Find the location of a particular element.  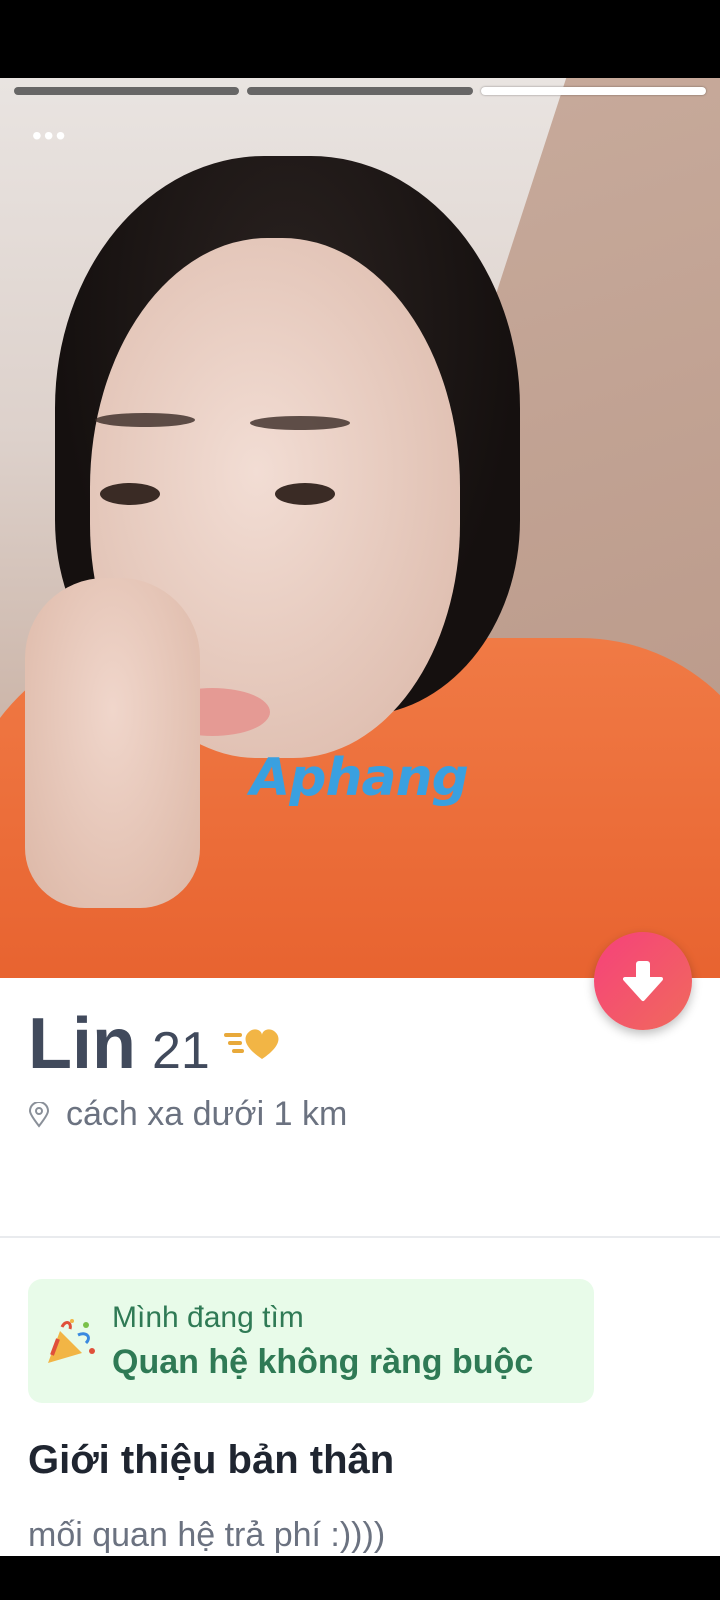

section-divider is located at coordinates (360, 1237).